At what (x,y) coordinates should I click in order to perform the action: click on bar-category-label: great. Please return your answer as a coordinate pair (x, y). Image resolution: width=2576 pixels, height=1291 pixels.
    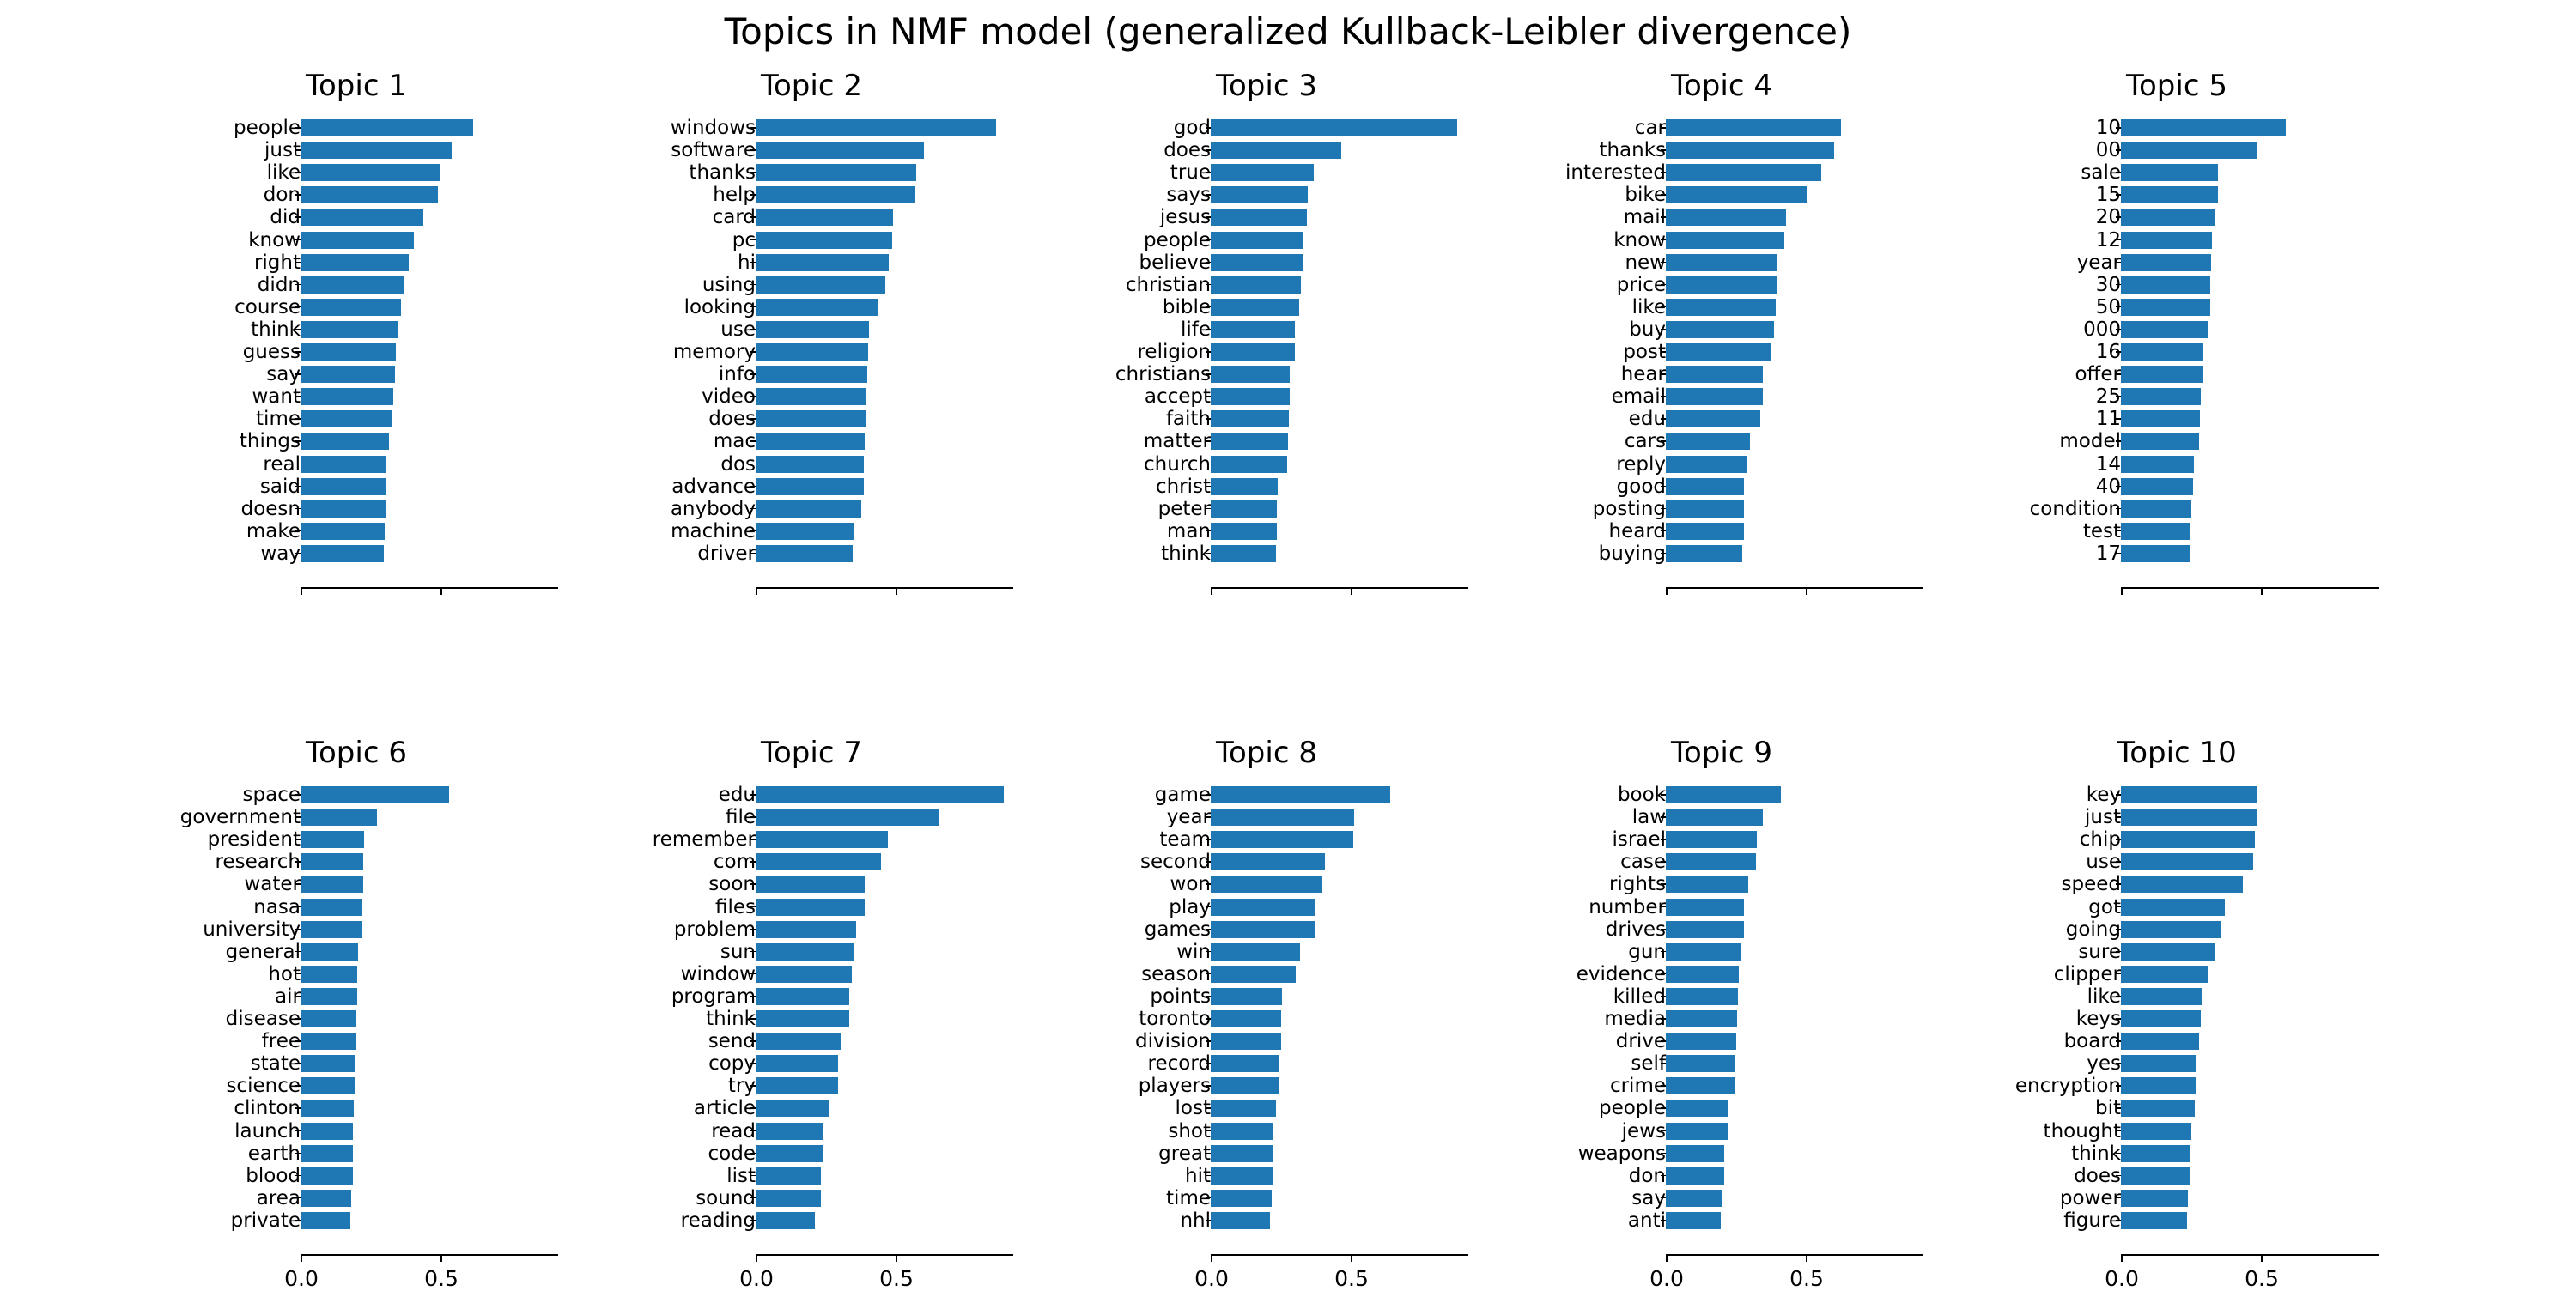
    Looking at the image, I should click on (1184, 1154).